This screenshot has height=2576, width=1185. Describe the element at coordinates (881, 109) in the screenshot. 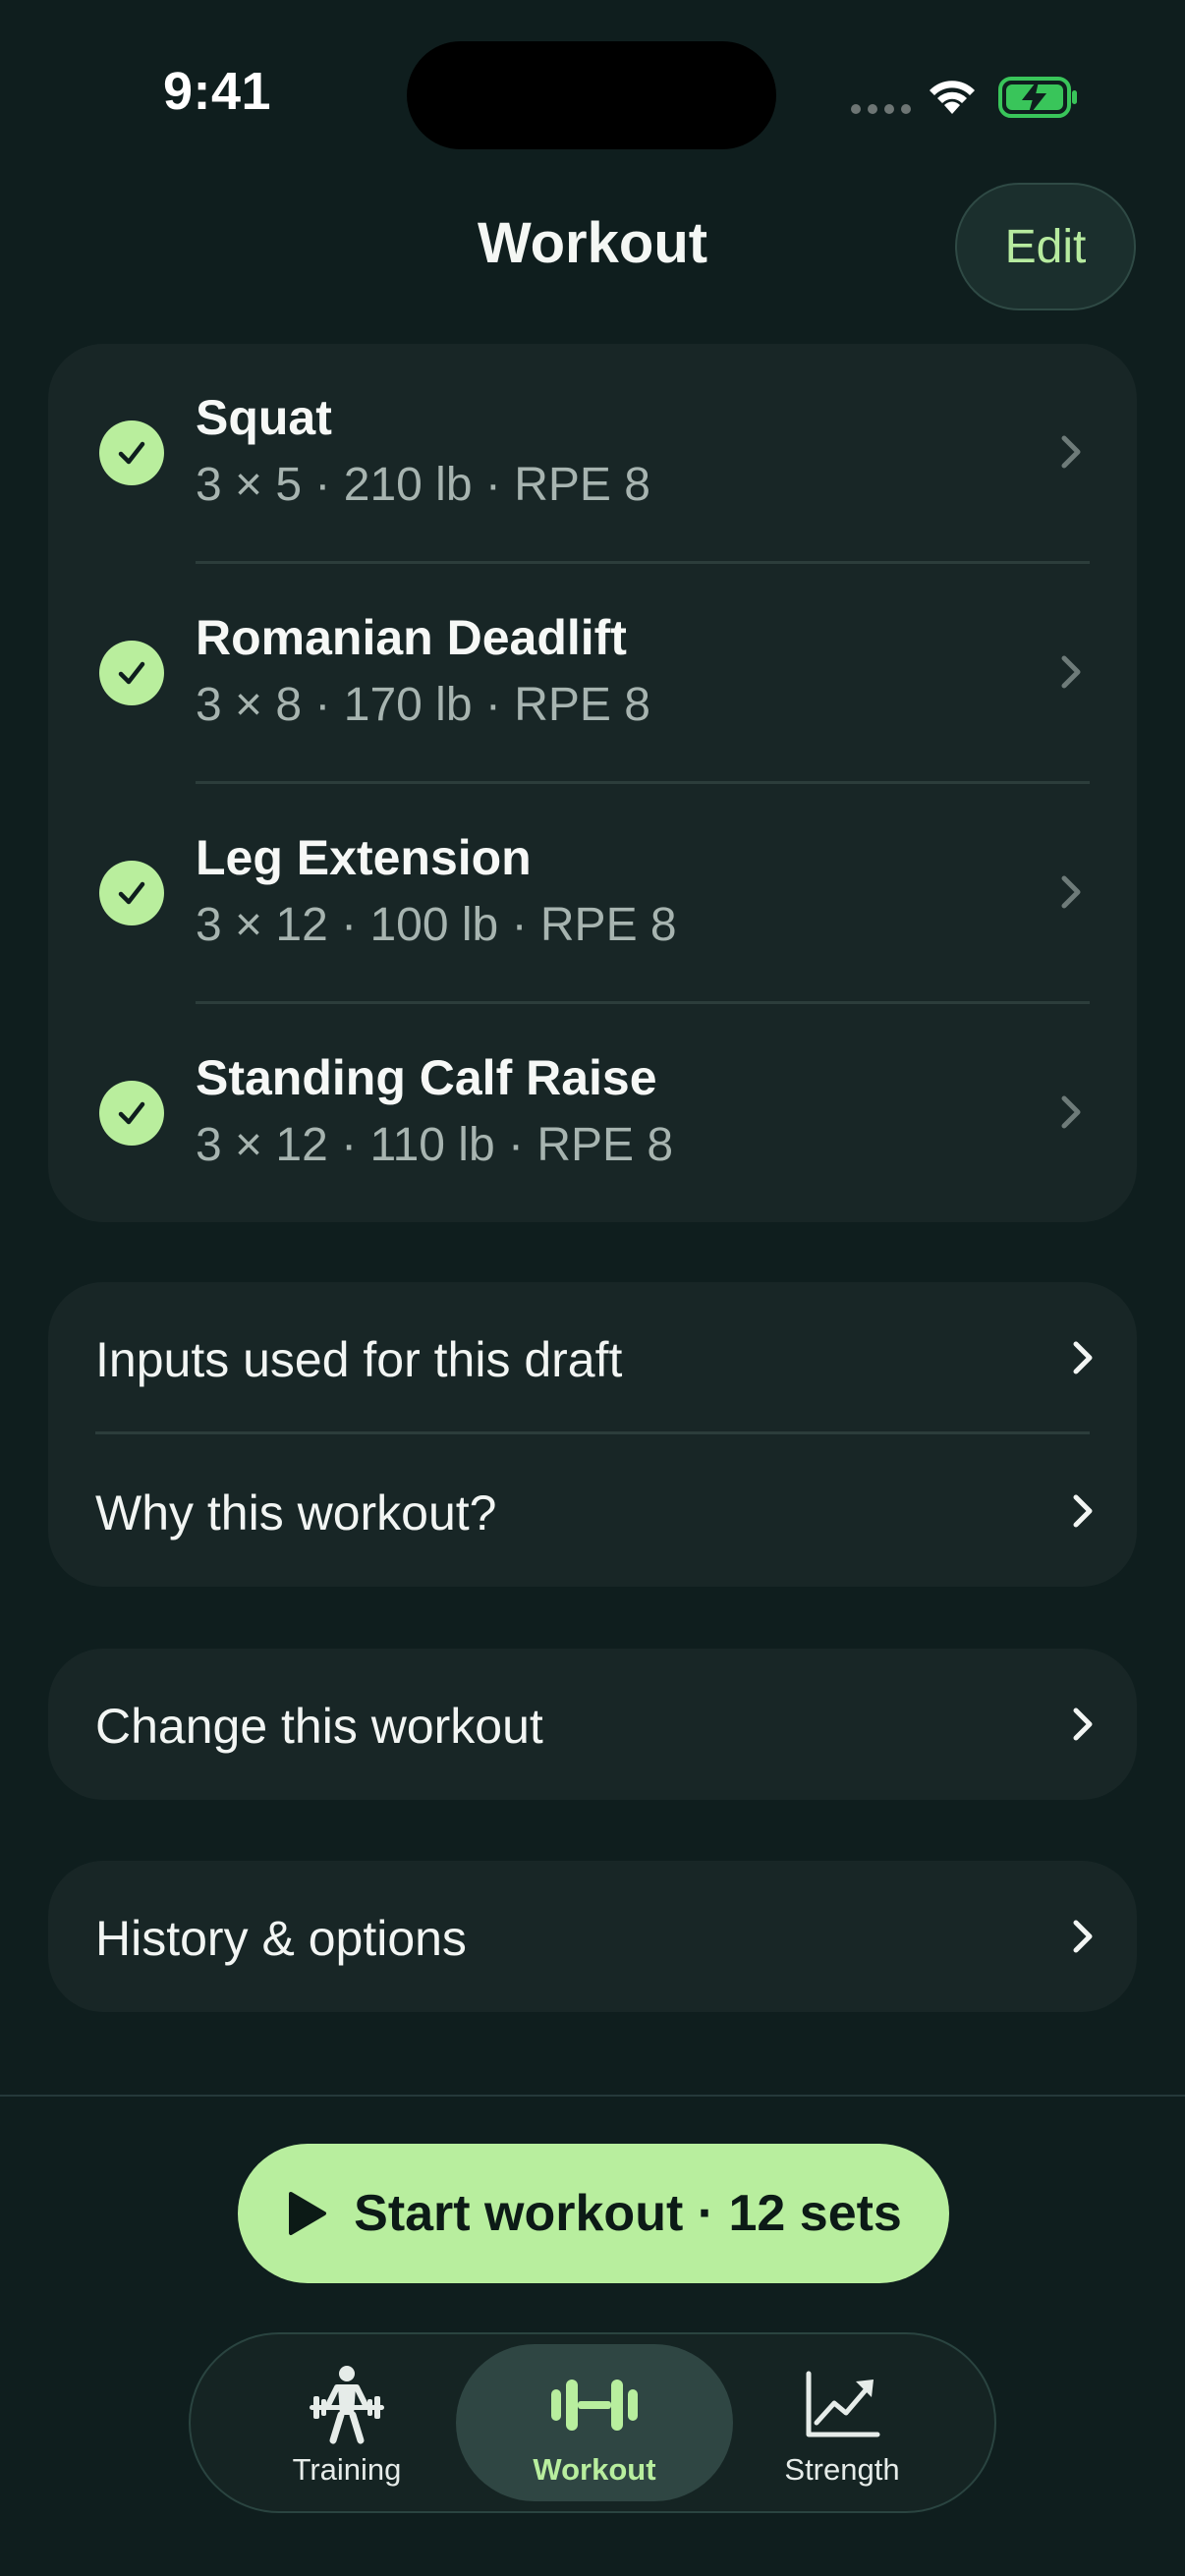

I see `cellular-signal-icon` at that location.